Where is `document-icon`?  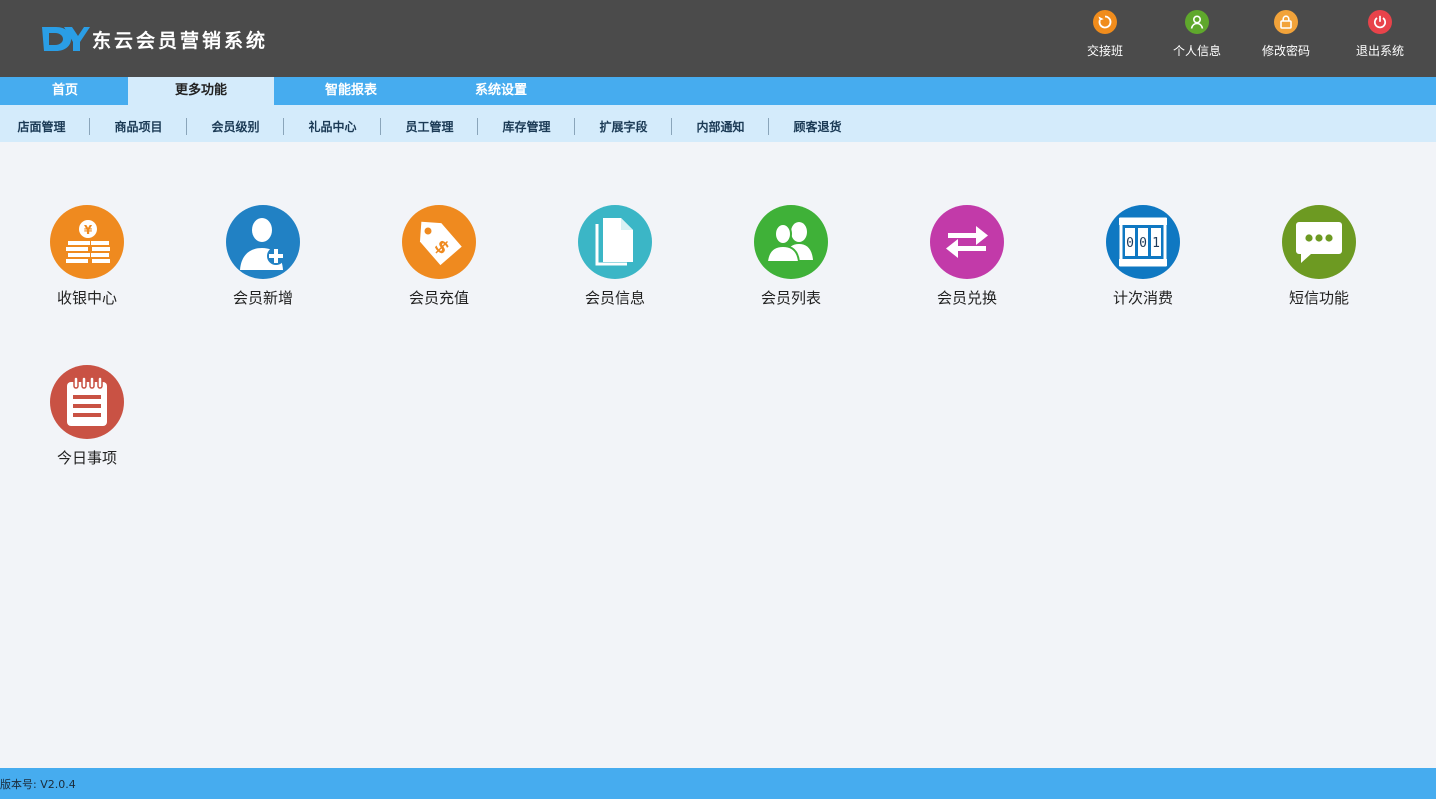
document-icon is located at coordinates (615, 242).